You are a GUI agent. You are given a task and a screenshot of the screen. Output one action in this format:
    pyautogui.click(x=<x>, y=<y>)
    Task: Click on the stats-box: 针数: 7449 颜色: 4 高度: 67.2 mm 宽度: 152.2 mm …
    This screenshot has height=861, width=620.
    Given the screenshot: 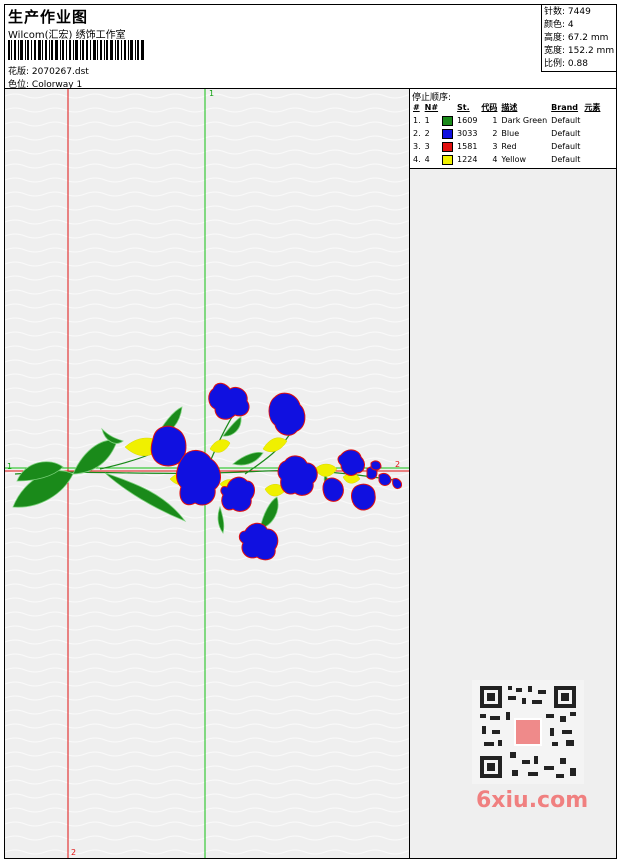 What is the action you would take?
    pyautogui.click(x=579, y=38)
    